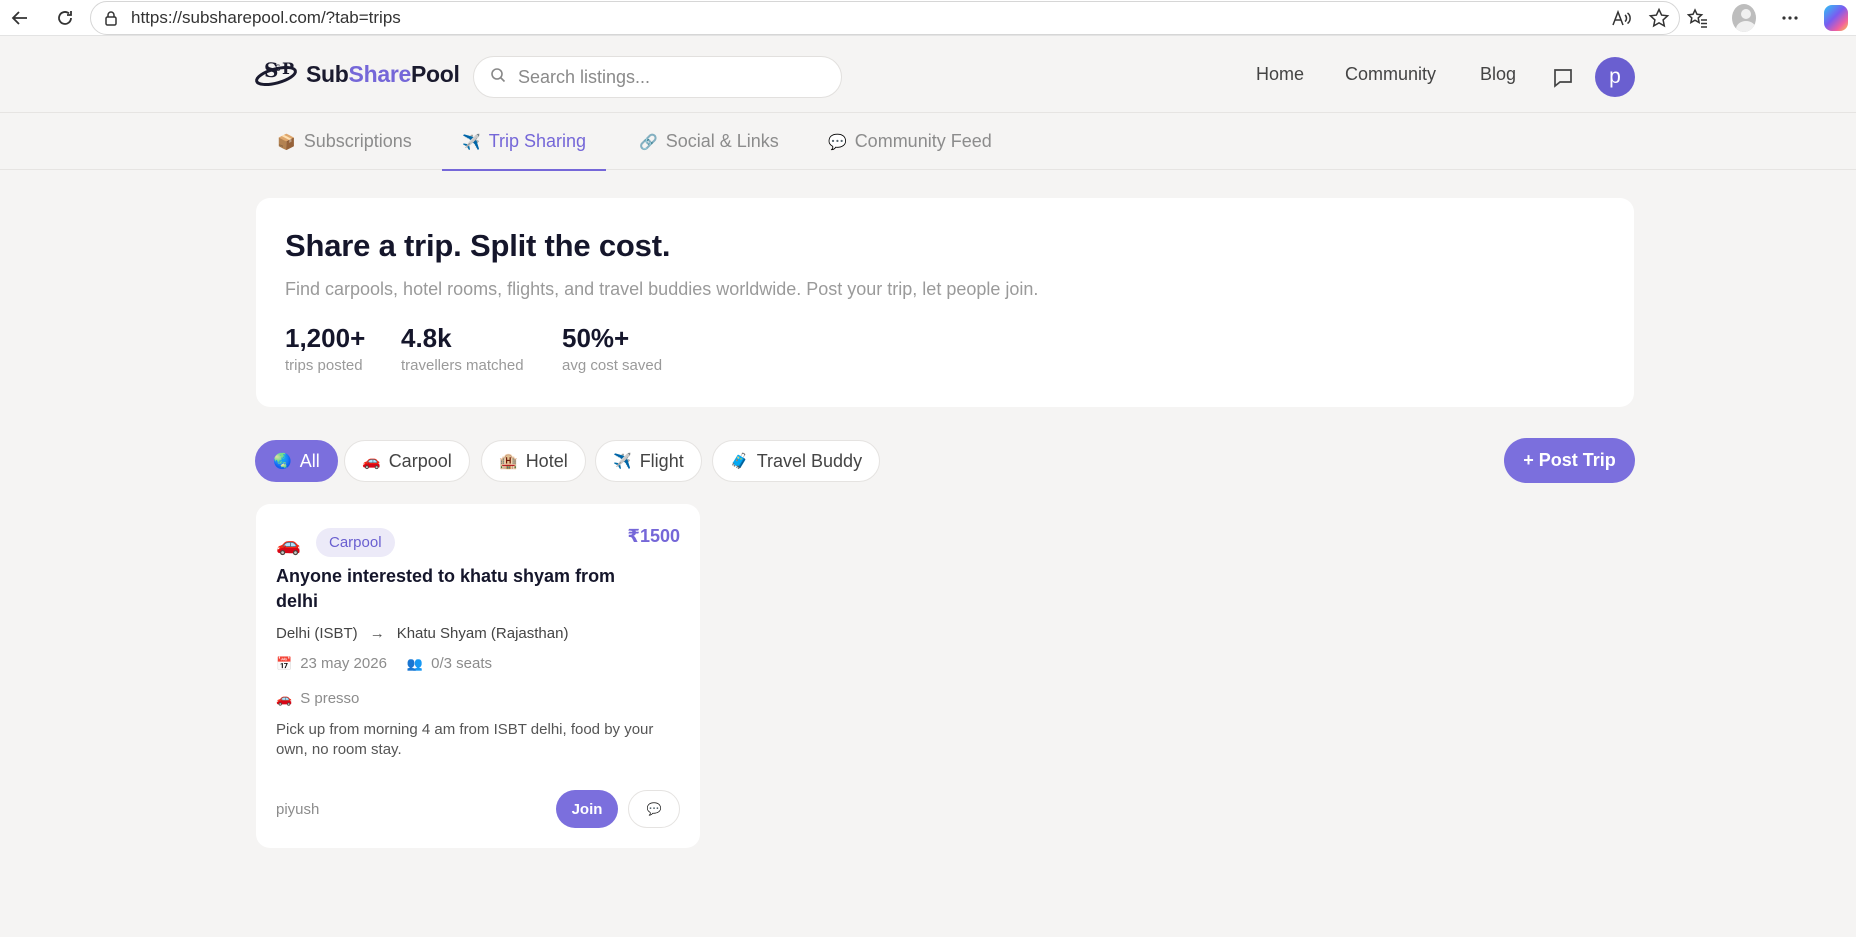 Image resolution: width=1856 pixels, height=937 pixels. I want to click on chat-button: 💬, so click(654, 809).